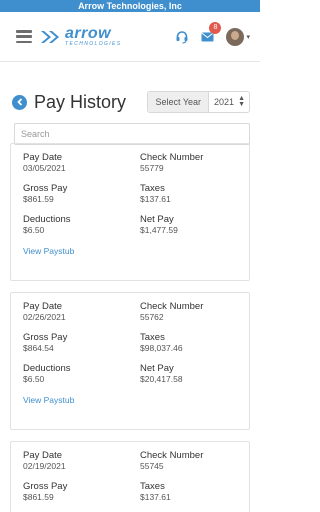 This screenshot has width=320, height=512. I want to click on chevron-left-icon, so click(19, 102).